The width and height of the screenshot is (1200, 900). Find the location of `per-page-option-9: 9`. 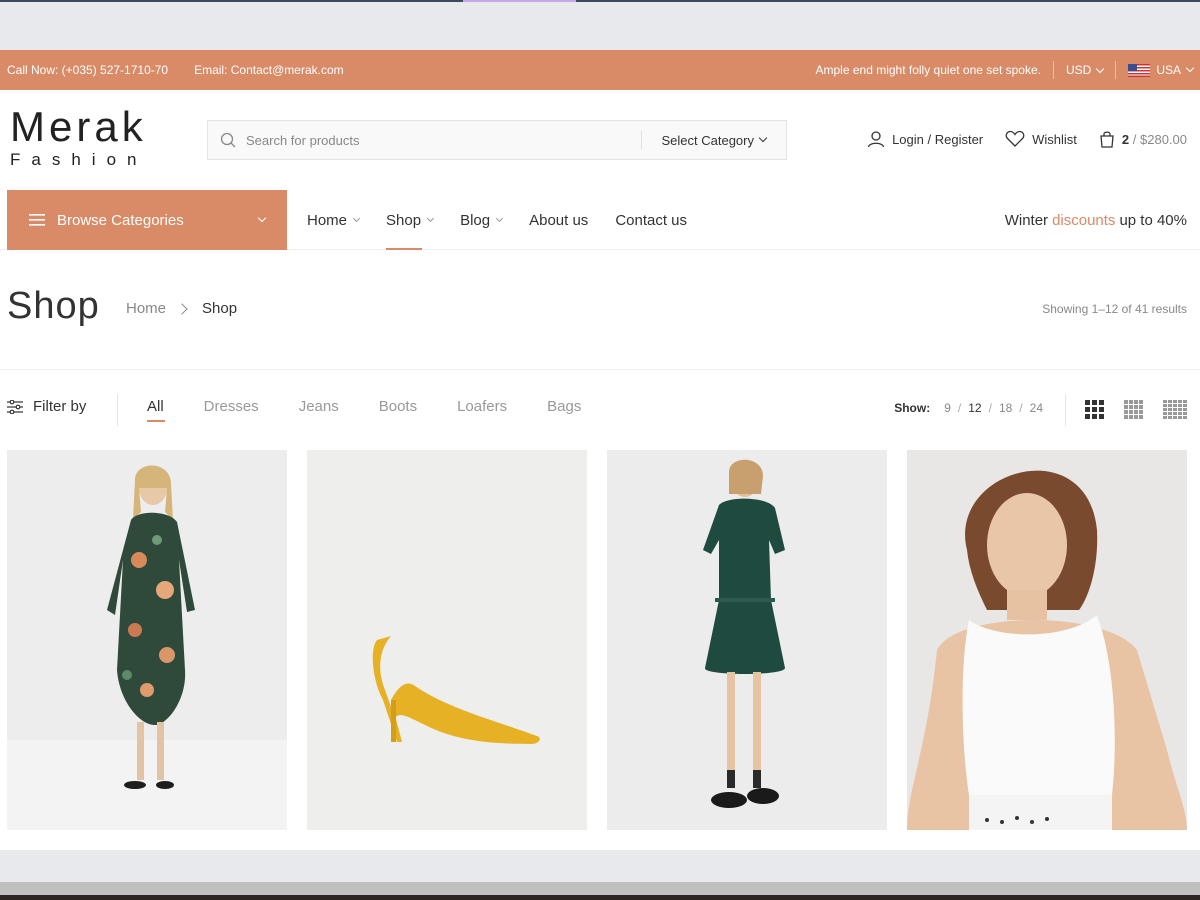

per-page-option-9: 9 is located at coordinates (947, 408).